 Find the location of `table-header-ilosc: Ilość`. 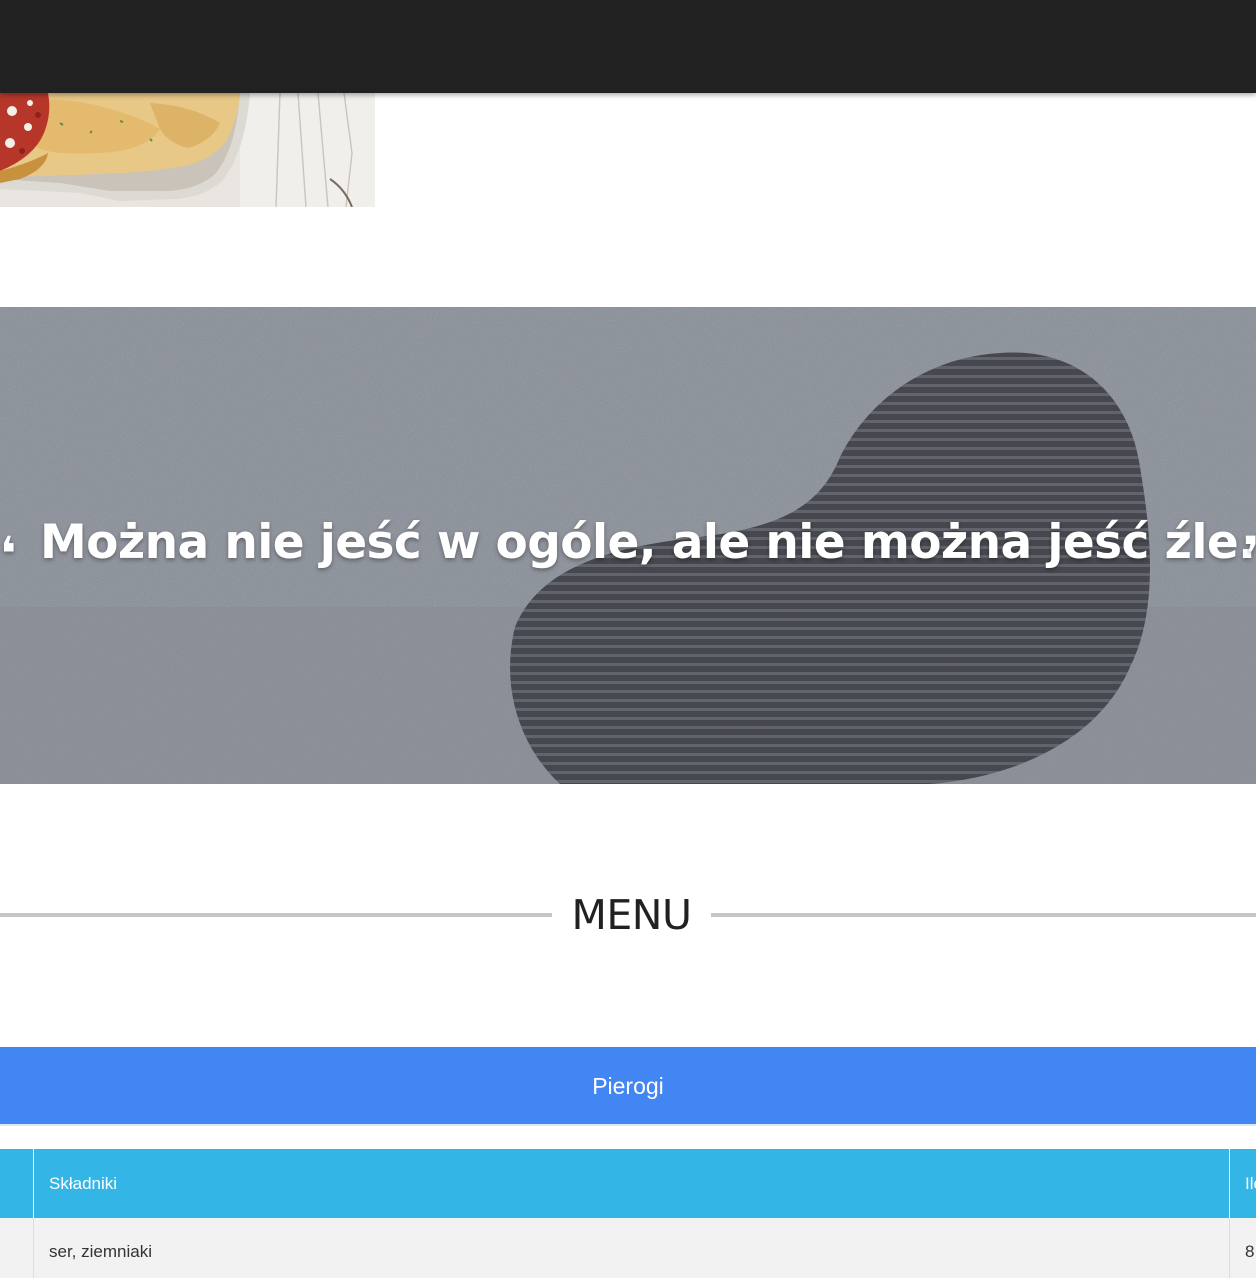

table-header-ilosc: Ilość is located at coordinates (1250, 1183).